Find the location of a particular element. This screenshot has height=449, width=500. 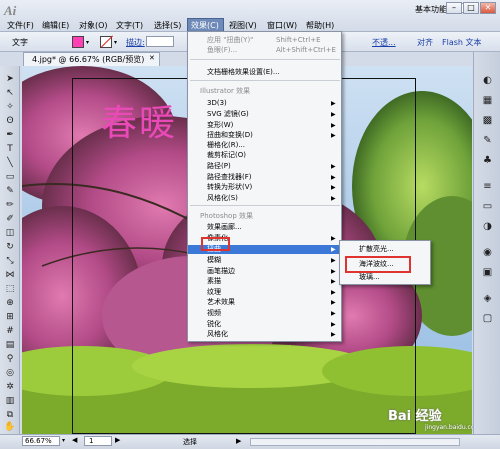

menu-1: 编辑(E) is located at coordinates (55, 26).